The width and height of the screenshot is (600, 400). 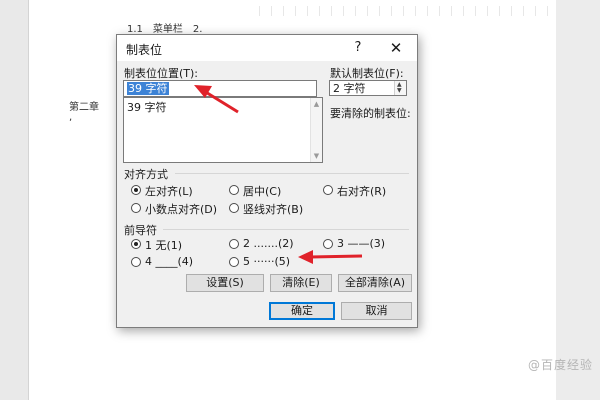 I want to click on list-scrollbar: ▲ ▼, so click(x=316, y=130).